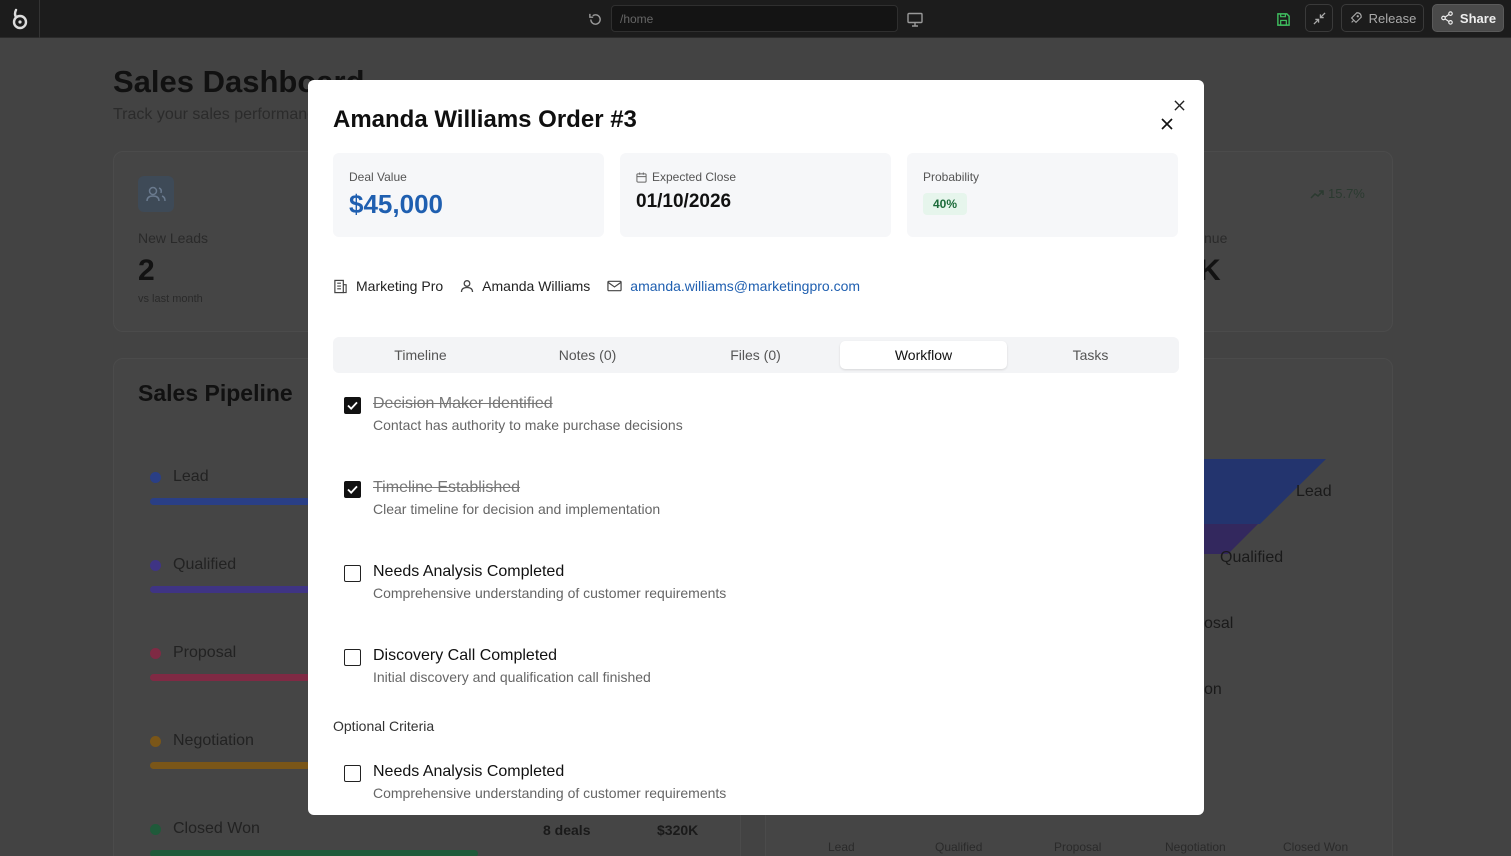 This screenshot has height=856, width=1511. I want to click on stage-label: Negotiation, so click(213, 740).